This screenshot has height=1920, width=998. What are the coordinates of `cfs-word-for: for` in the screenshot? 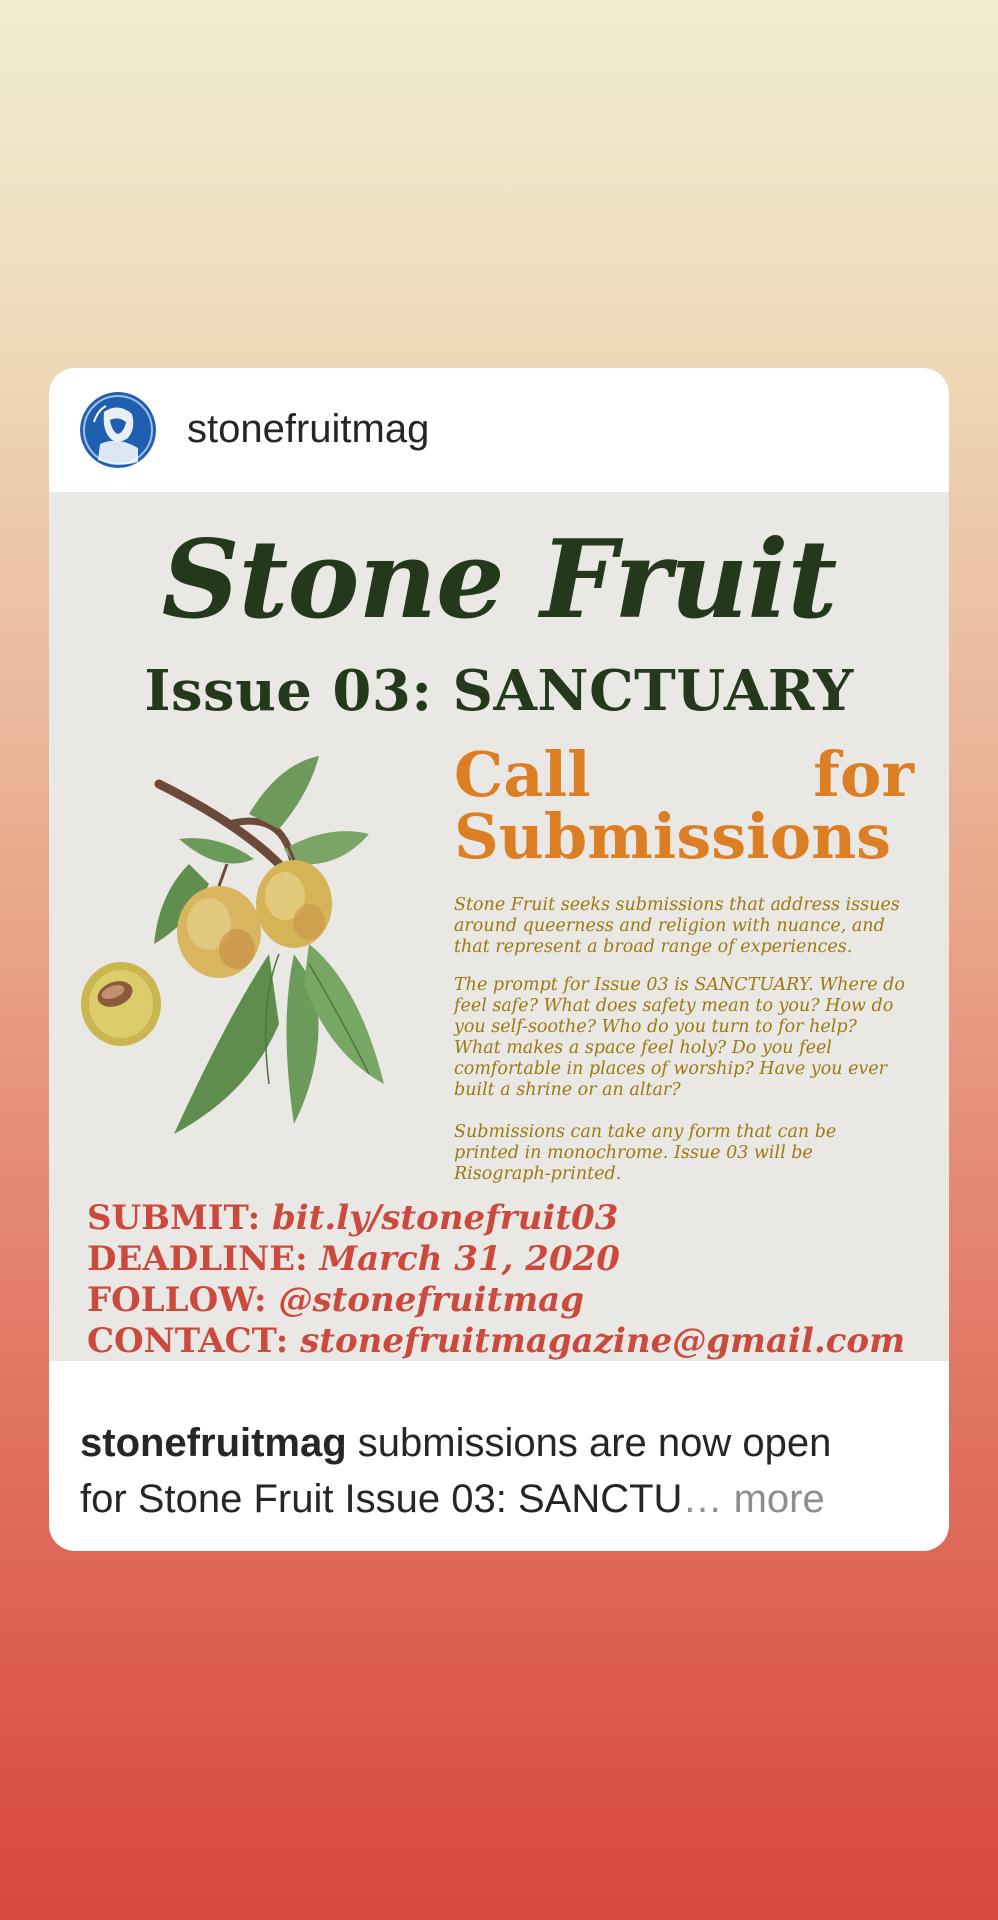 It's located at (863, 774).